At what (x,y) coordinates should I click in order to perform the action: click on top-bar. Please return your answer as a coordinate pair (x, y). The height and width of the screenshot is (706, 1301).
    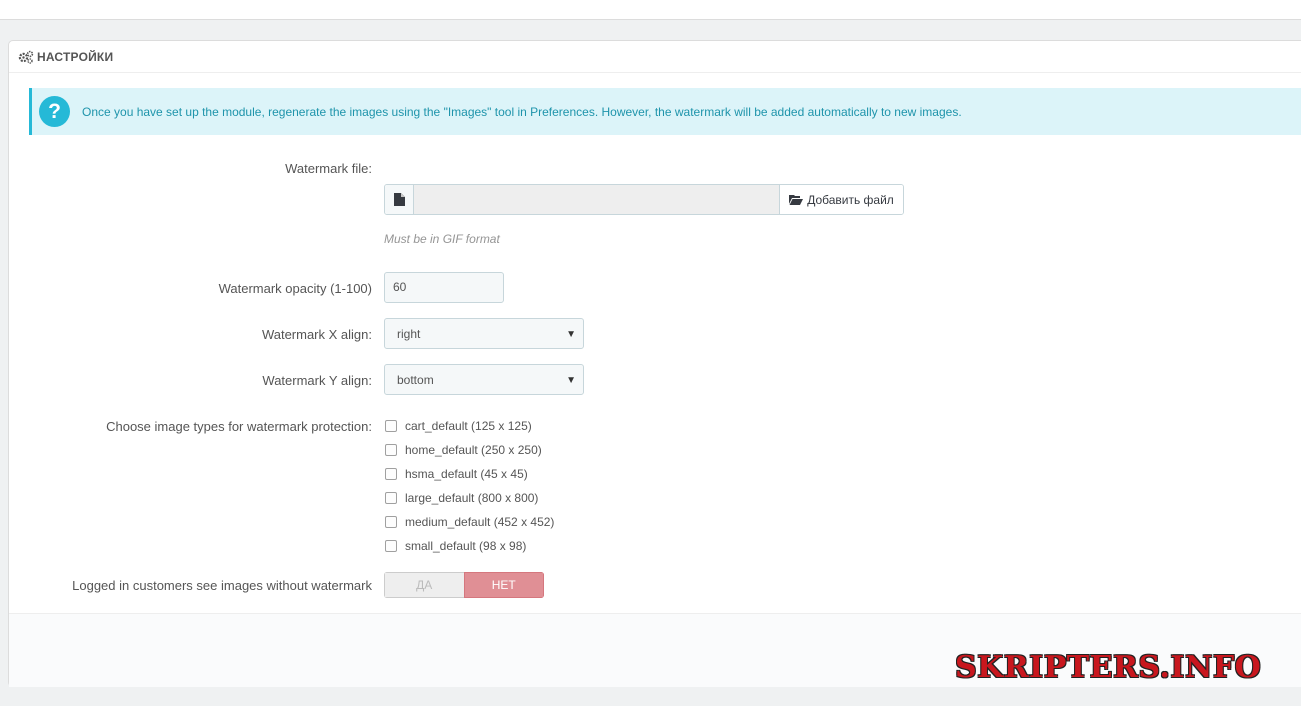
    Looking at the image, I should click on (650, 10).